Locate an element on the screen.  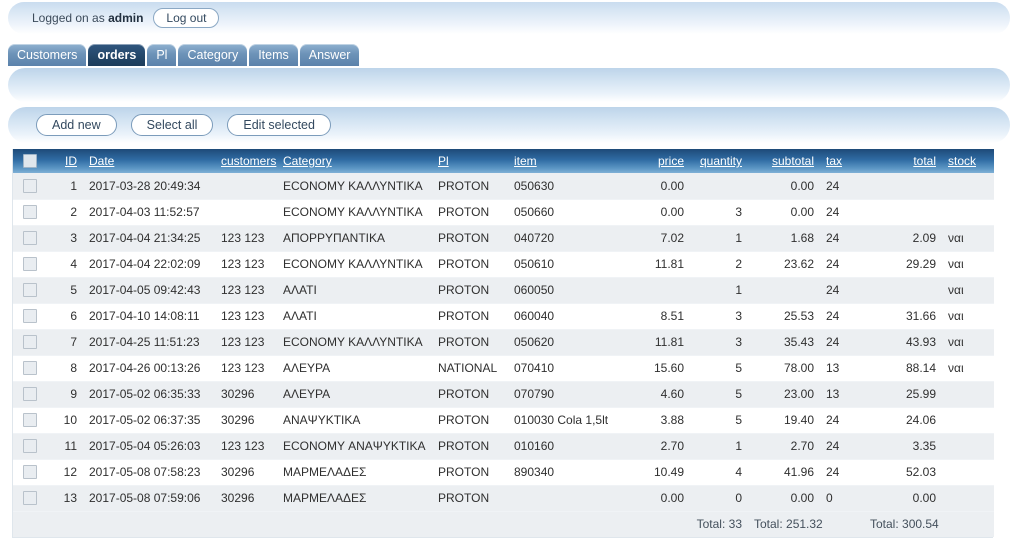
tab-customers: Customers is located at coordinates (47, 55).